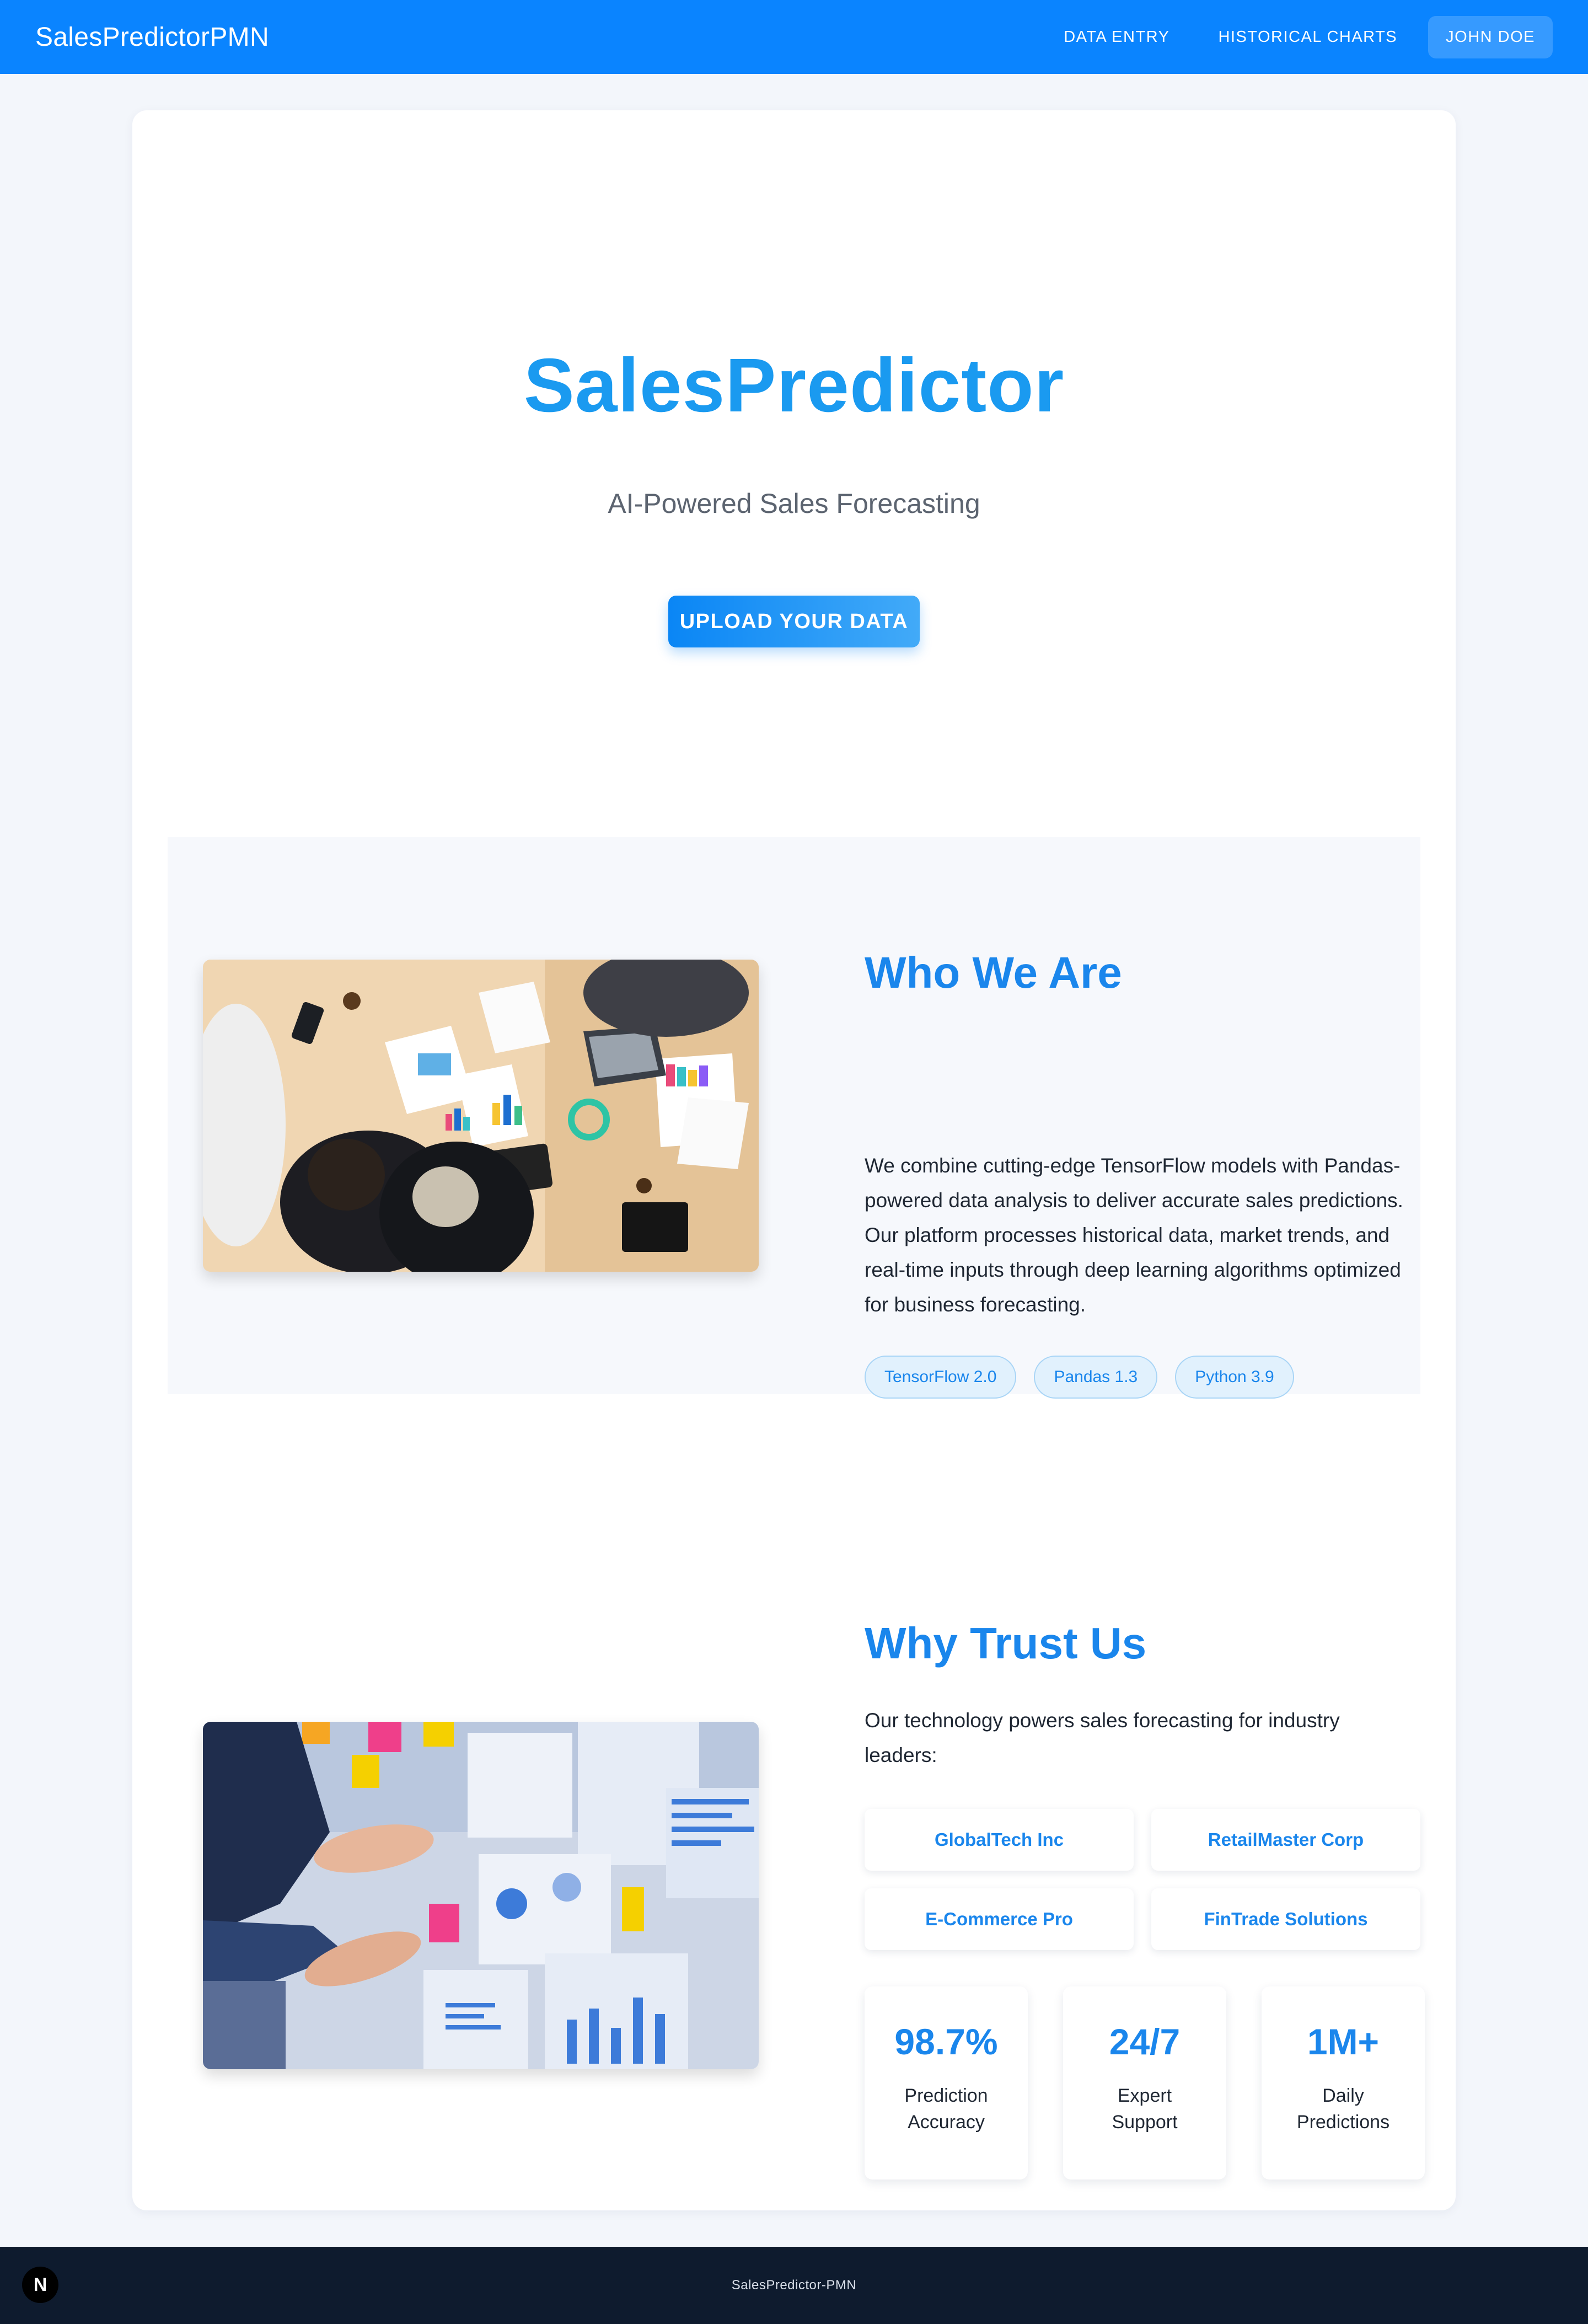  I want to click on stat-label: Expert Support, so click(1145, 2109).